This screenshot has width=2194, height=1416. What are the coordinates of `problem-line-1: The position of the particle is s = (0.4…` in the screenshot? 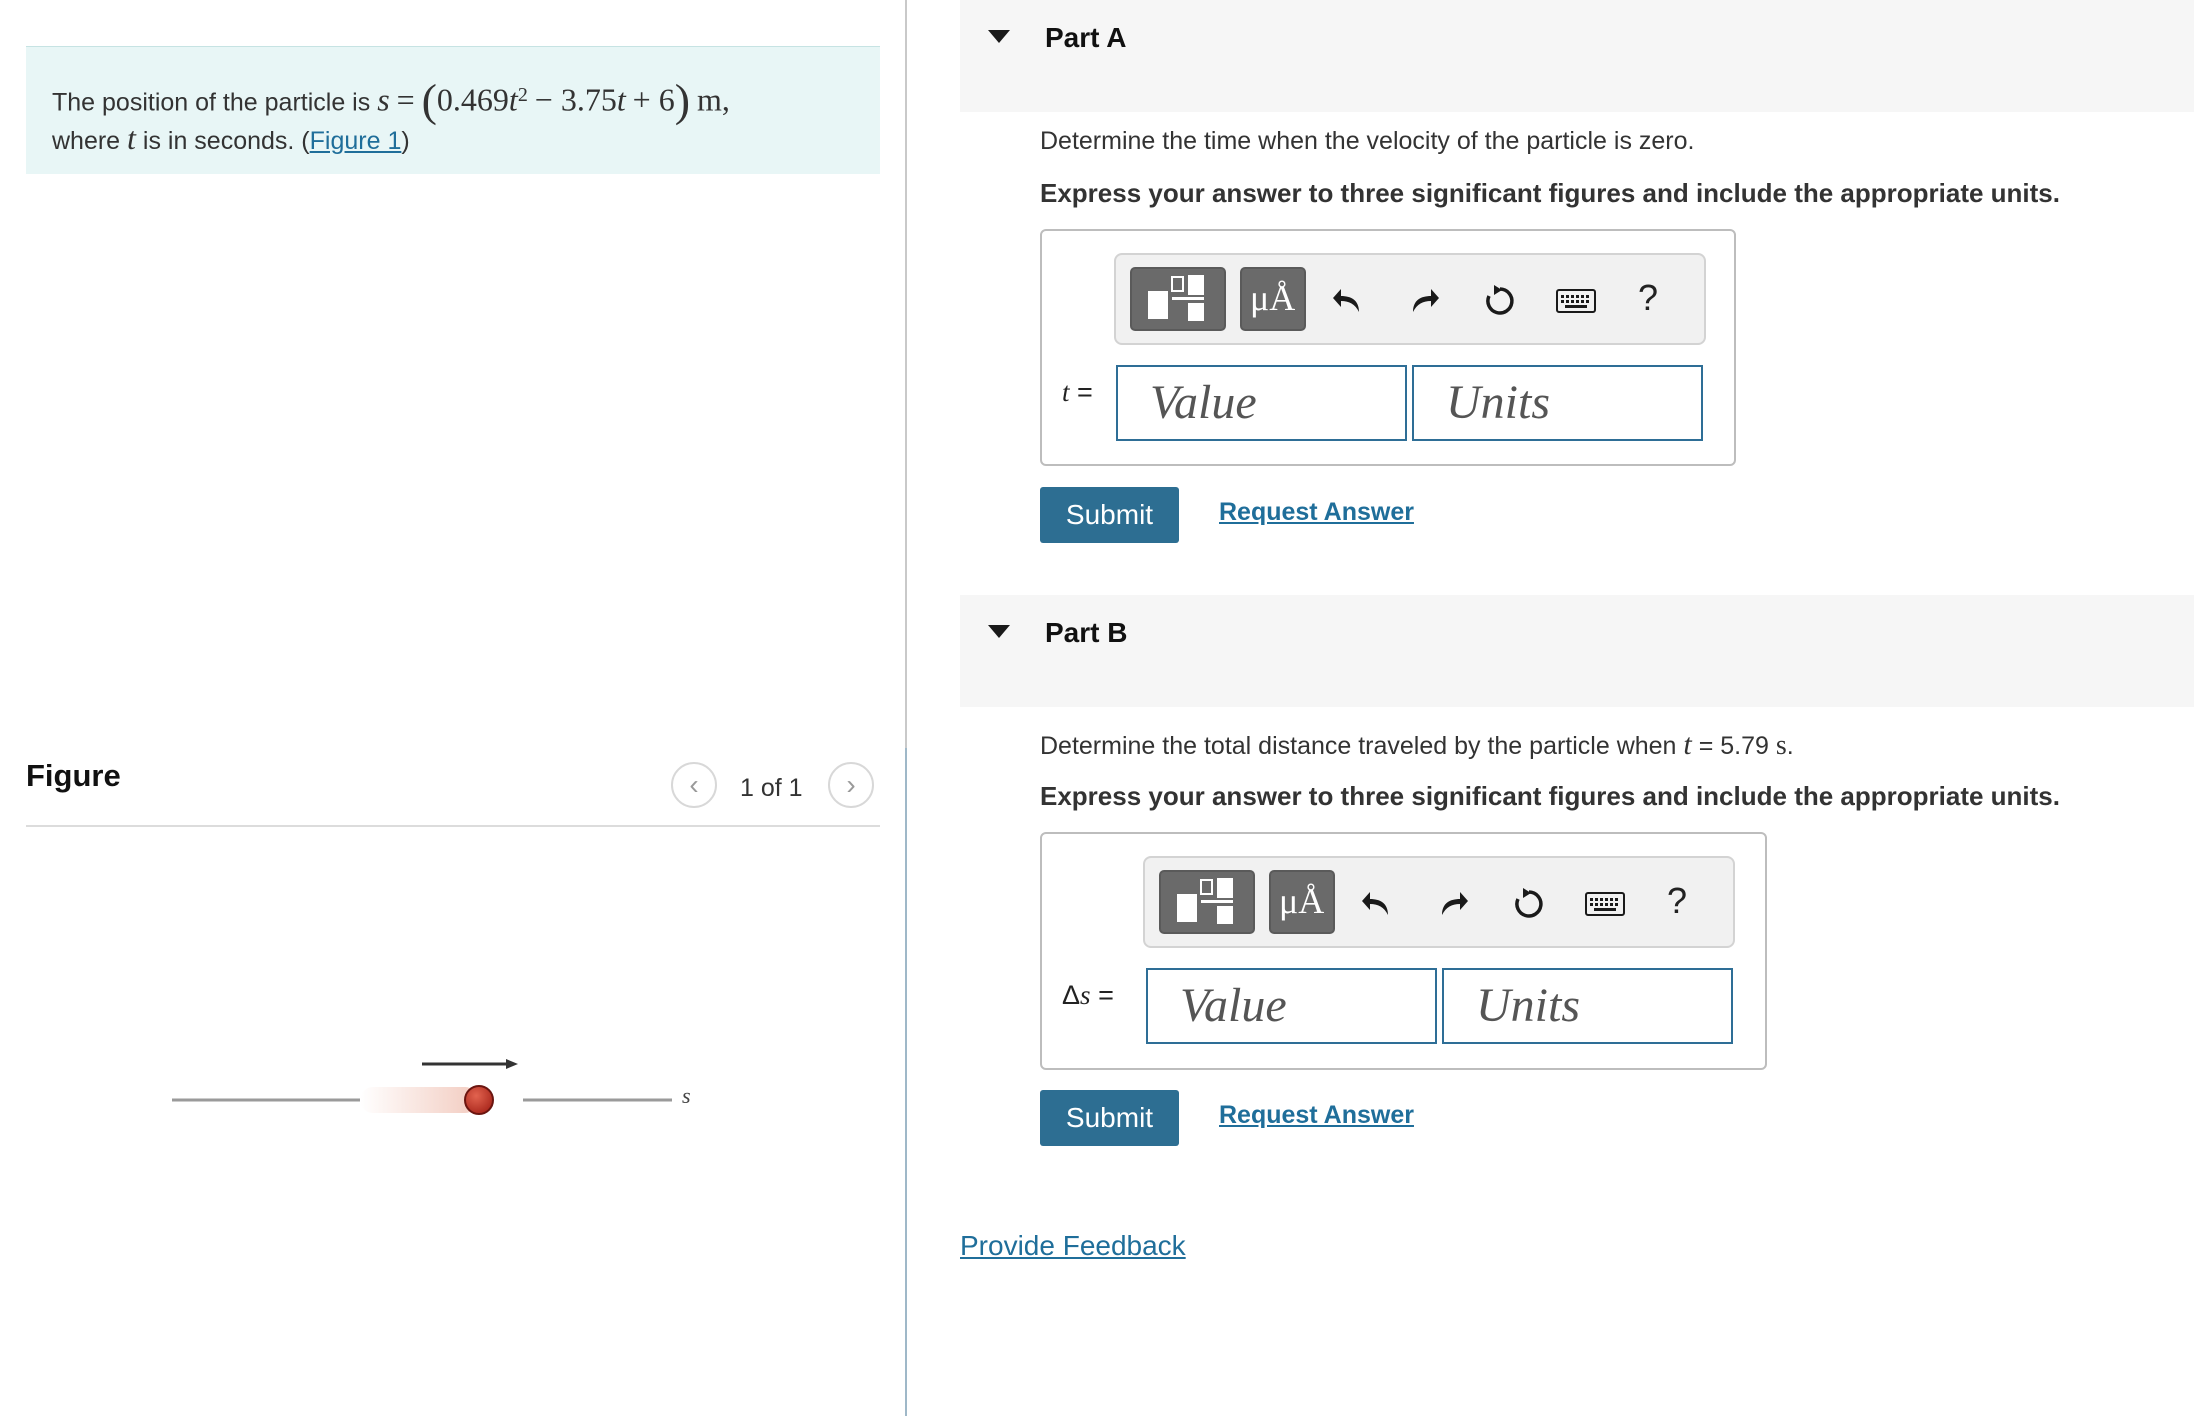 It's located at (391, 100).